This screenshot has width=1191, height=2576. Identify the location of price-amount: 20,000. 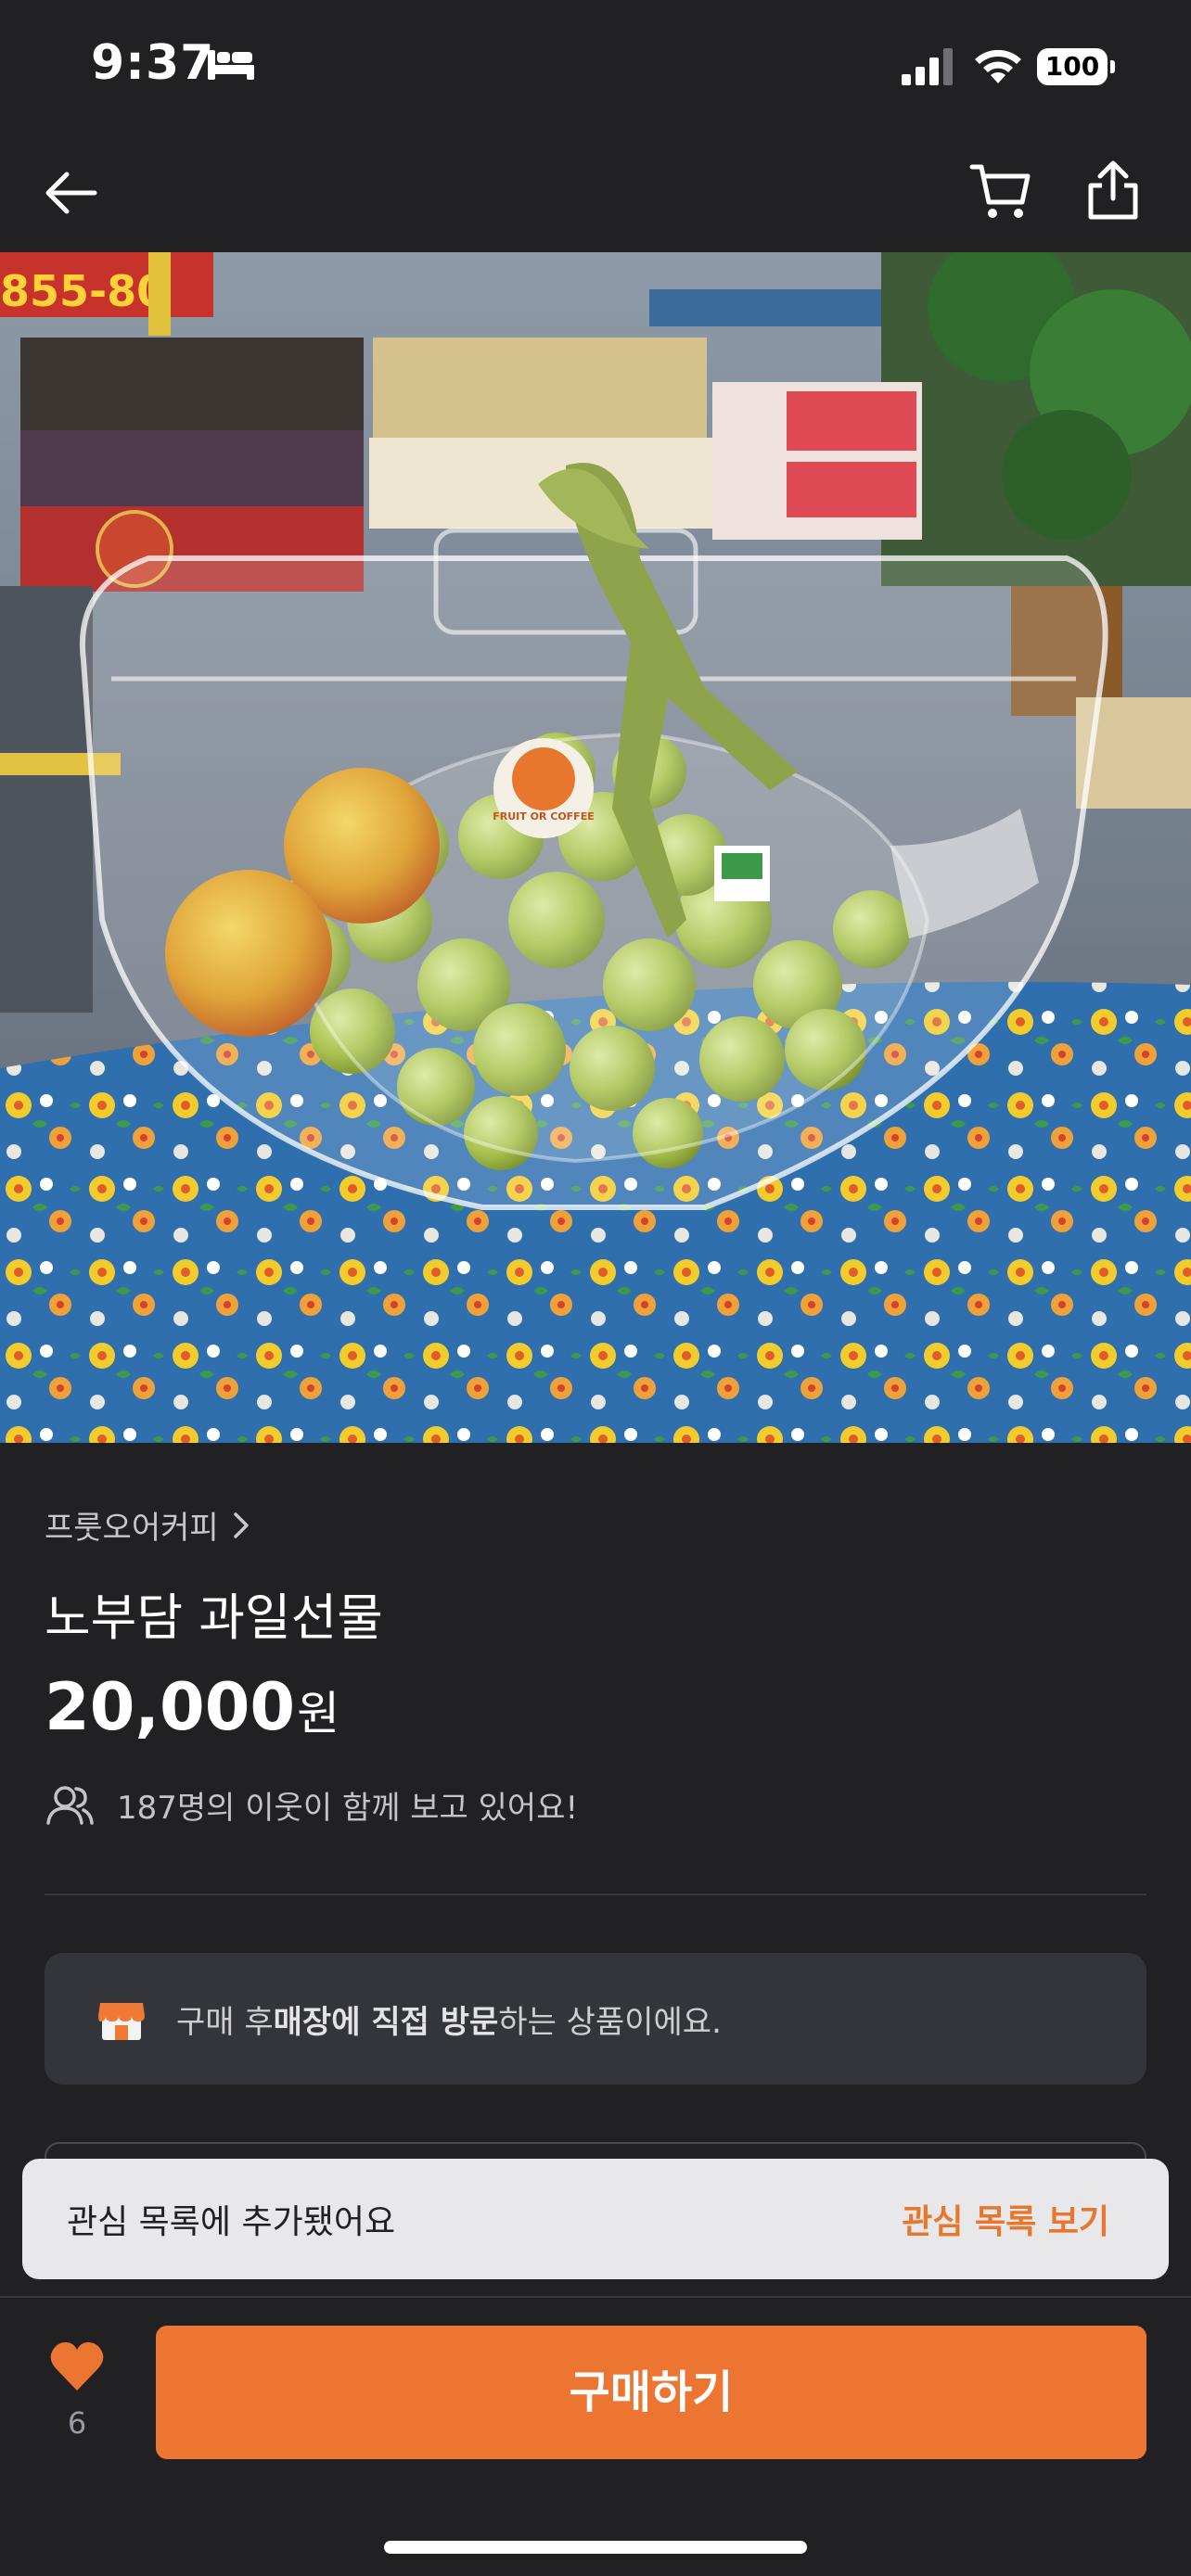
(170, 1707).